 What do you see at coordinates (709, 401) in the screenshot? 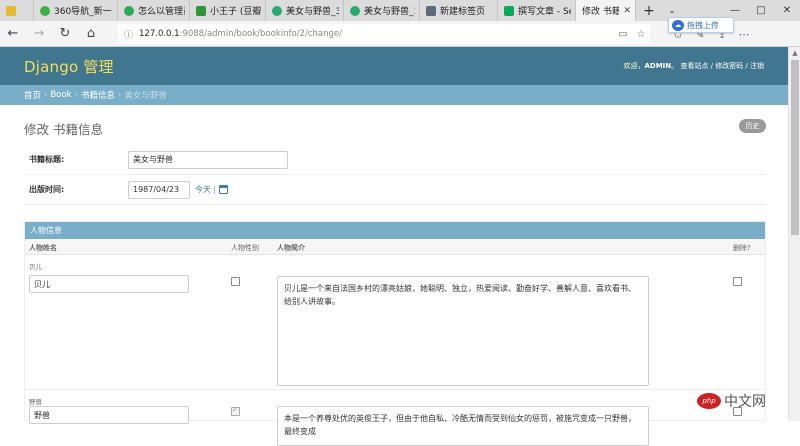
I see `php-logo-icon: php` at bounding box center [709, 401].